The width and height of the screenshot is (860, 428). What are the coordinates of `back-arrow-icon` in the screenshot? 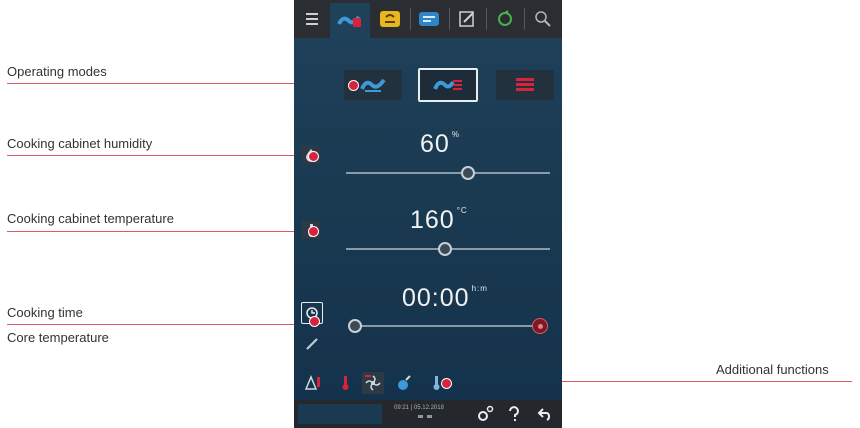 It's located at (544, 414).